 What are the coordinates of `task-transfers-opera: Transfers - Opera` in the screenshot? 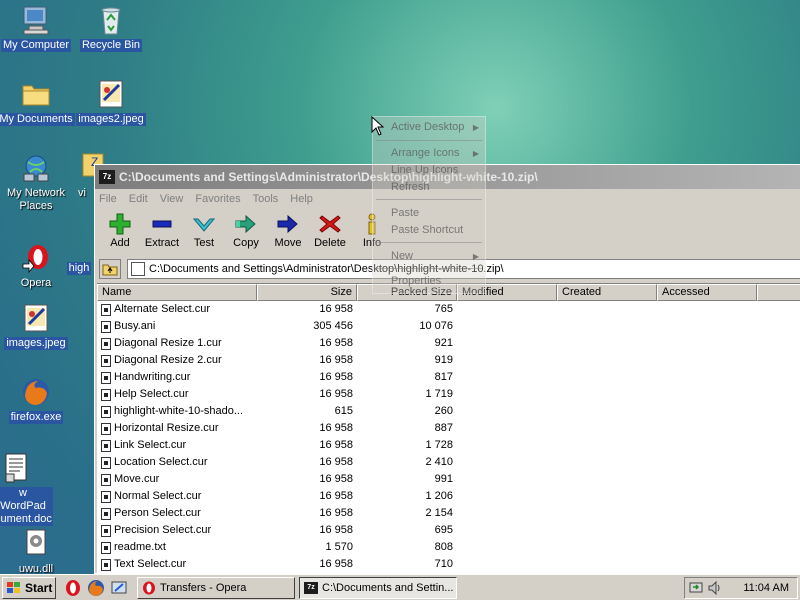 It's located at (216, 587).